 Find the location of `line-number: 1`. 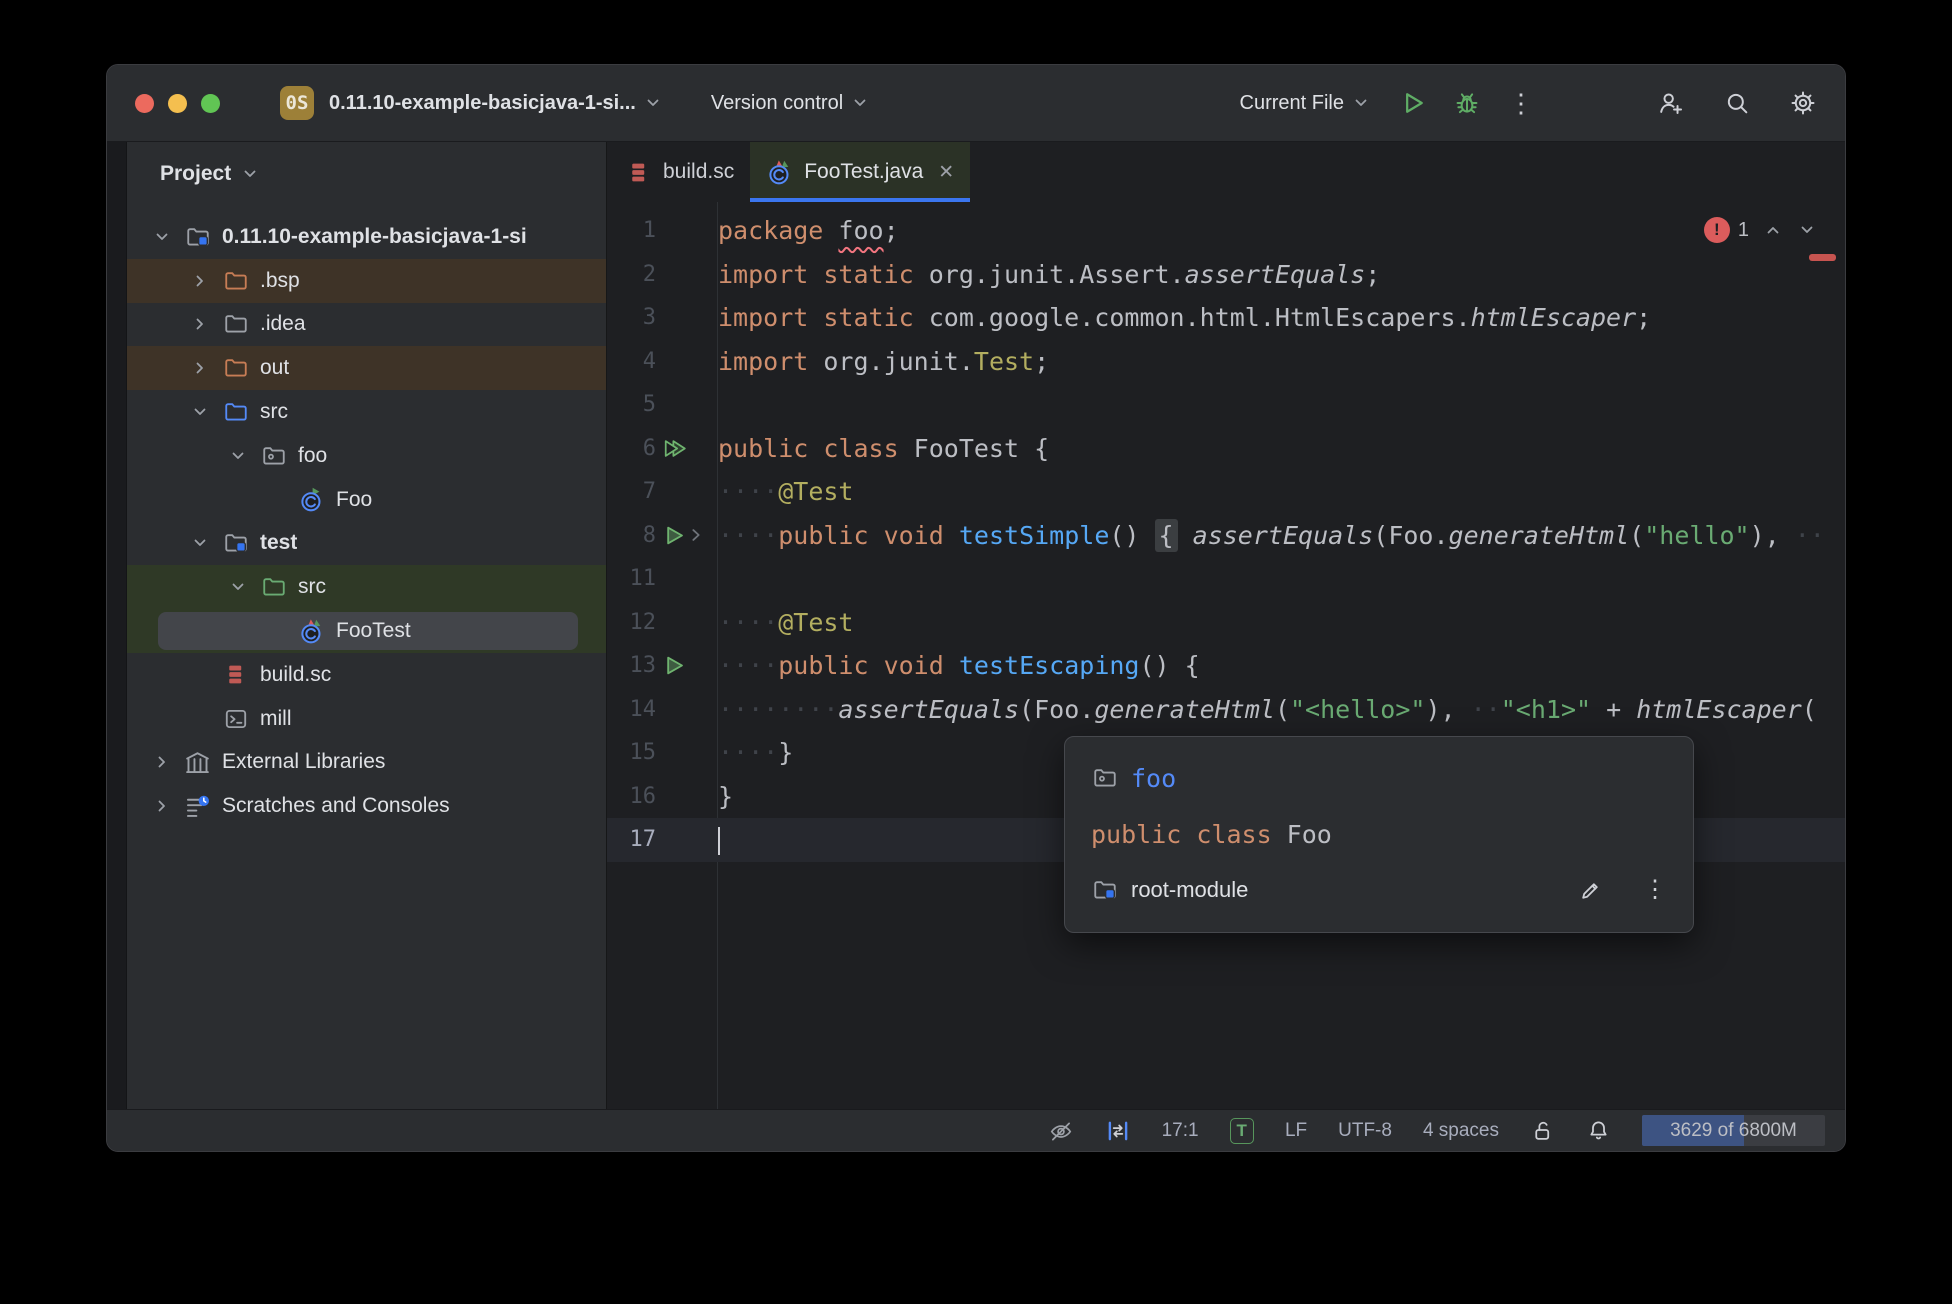

line-number: 1 is located at coordinates (649, 231).